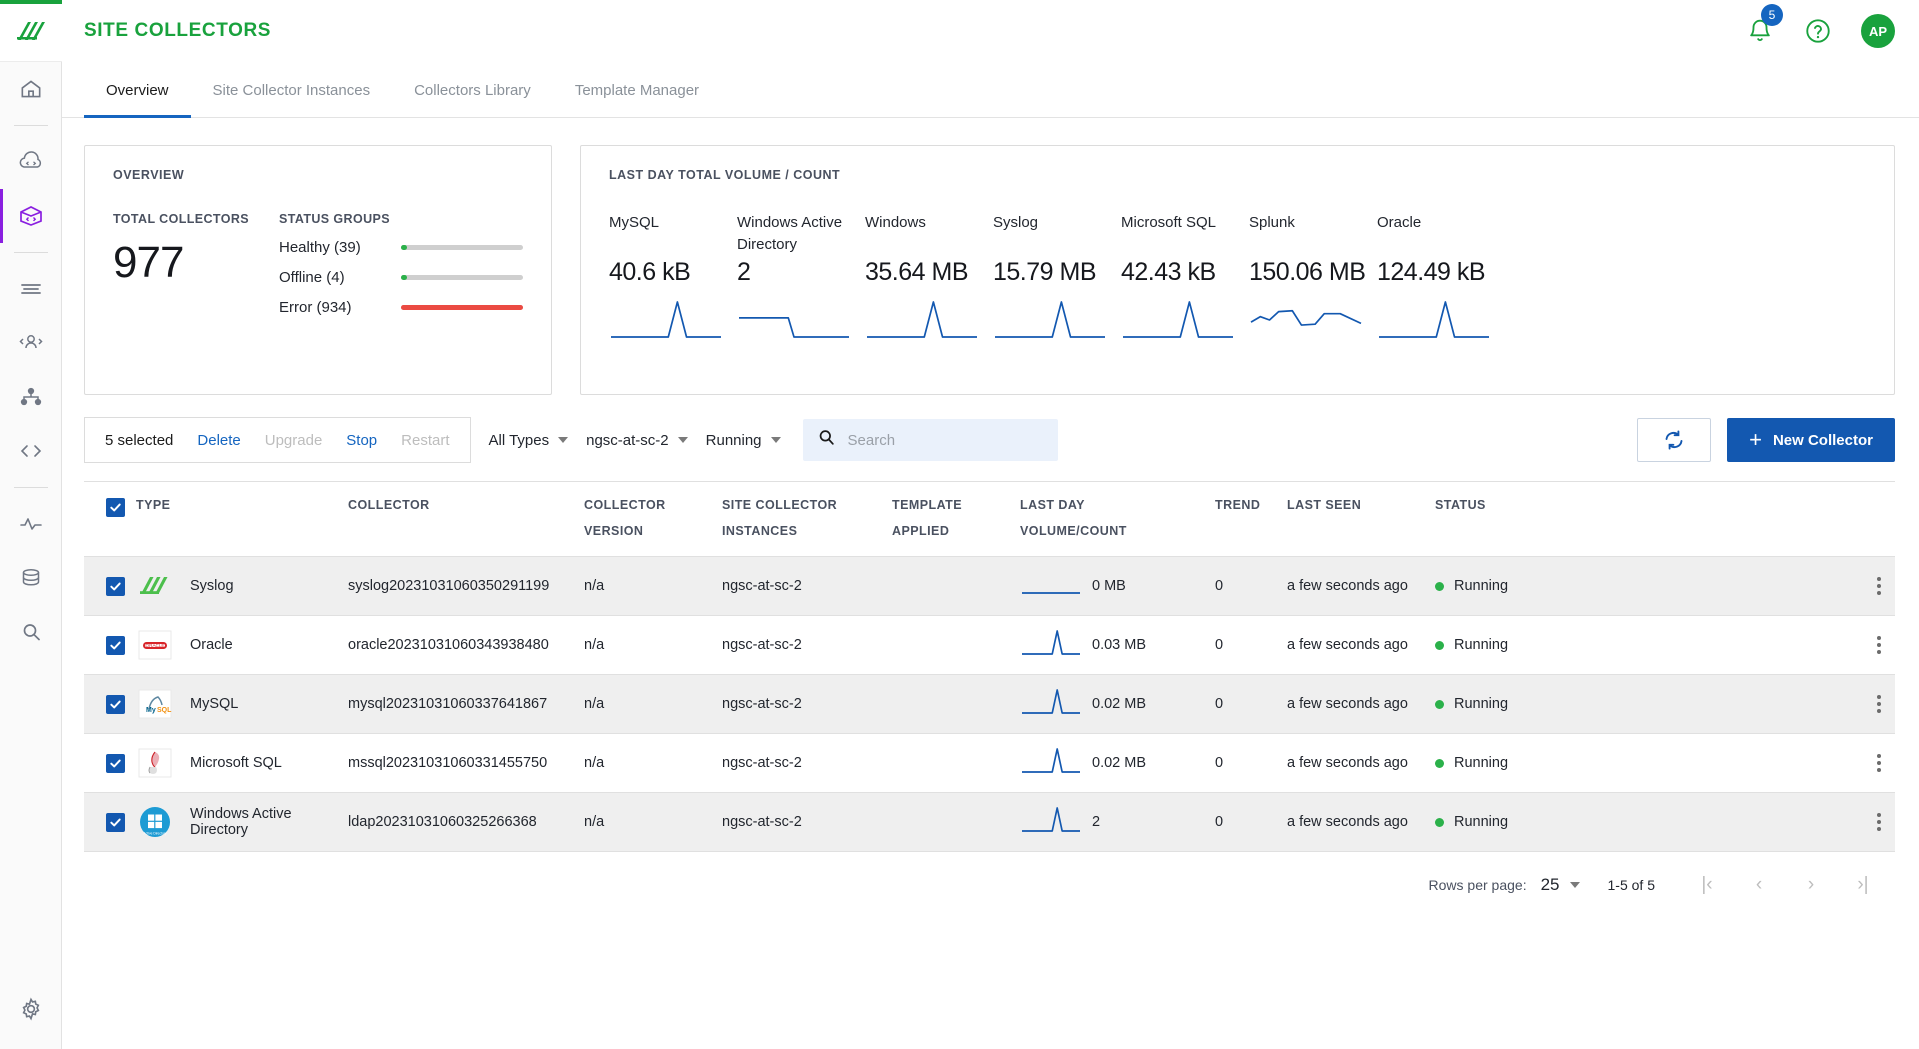 This screenshot has height=1049, width=1919. Describe the element at coordinates (1361, 519) in the screenshot. I see `header-last-seen: LAST SEEN` at that location.